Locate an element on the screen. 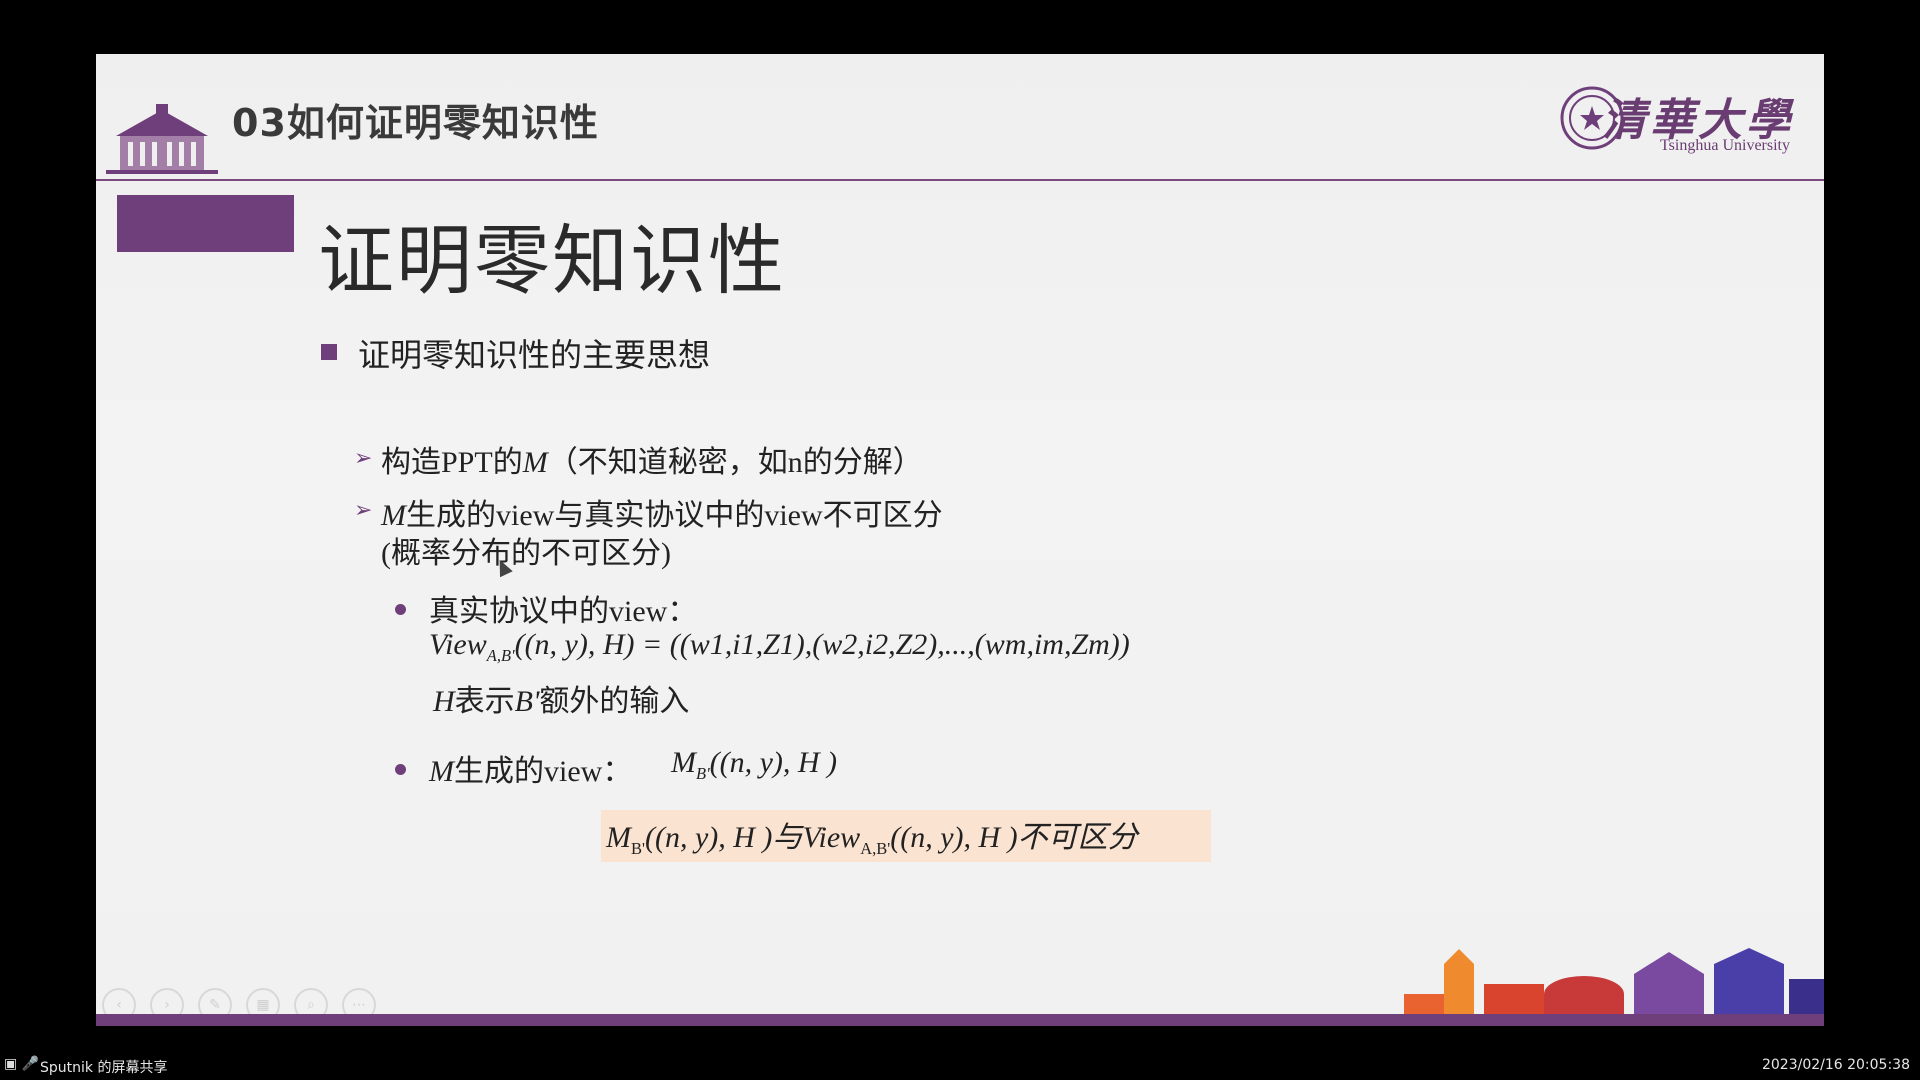 This screenshot has height=1080, width=1920. sub1-prefix: 构造PPT的 is located at coordinates (452, 462).